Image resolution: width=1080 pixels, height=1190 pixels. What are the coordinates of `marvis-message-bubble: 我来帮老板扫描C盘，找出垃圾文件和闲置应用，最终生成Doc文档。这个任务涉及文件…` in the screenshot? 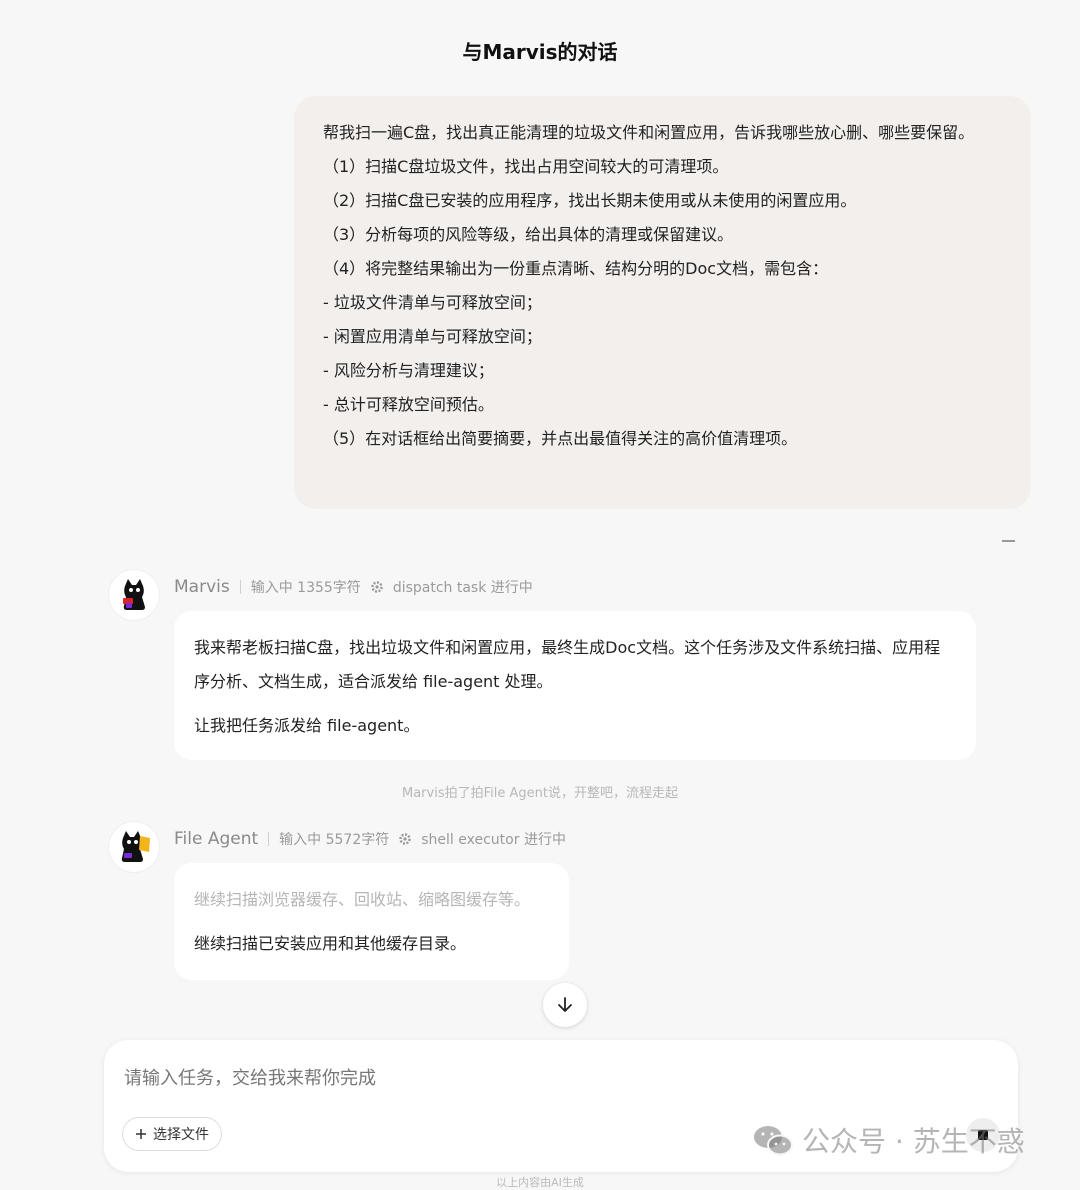 It's located at (575, 685).